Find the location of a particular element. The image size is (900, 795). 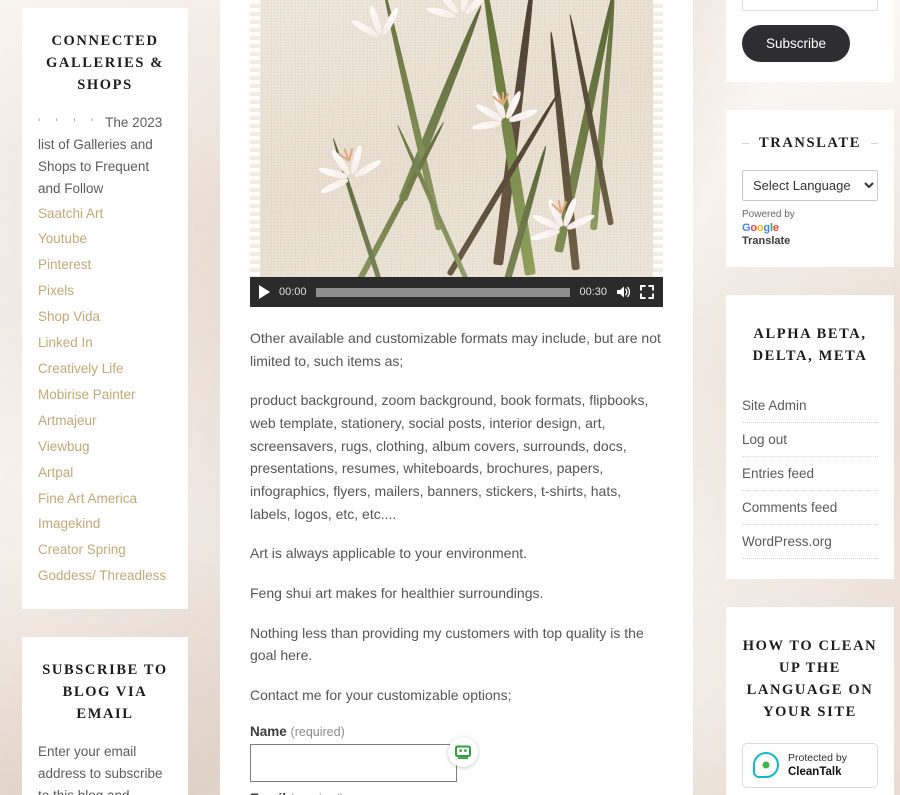

email-label-text: Email is located at coordinates (268, 793).